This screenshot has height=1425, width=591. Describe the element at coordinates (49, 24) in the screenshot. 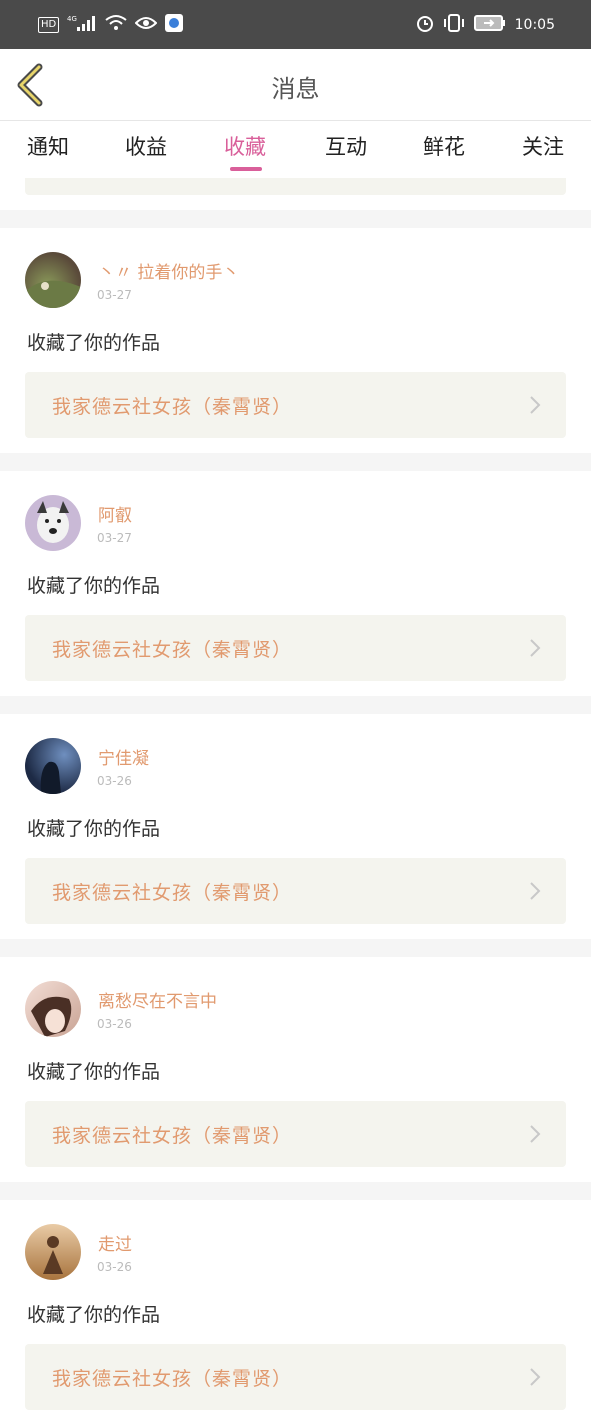

I see `hd-icon: HD` at that location.